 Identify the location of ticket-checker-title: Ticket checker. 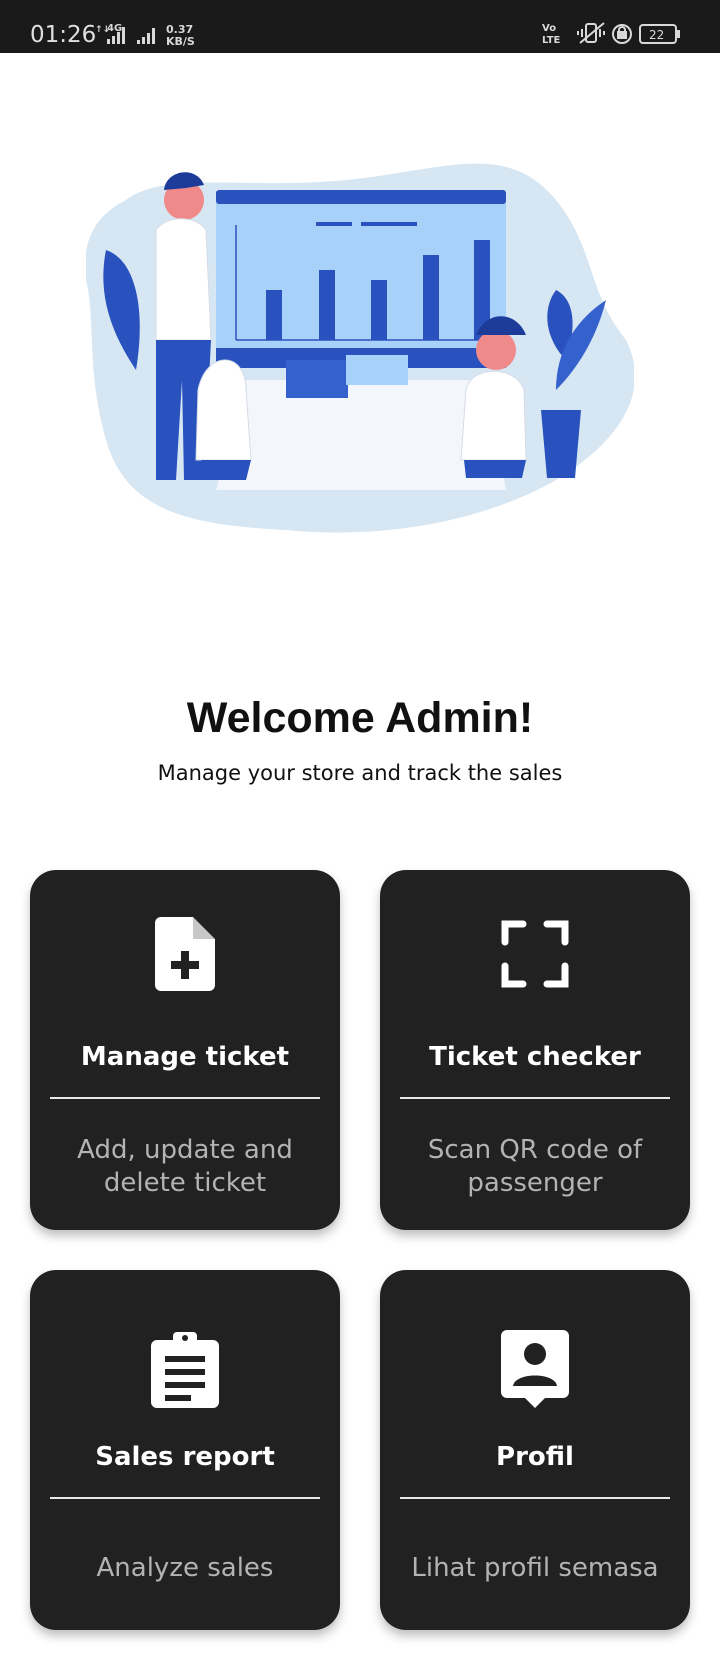
(535, 1057).